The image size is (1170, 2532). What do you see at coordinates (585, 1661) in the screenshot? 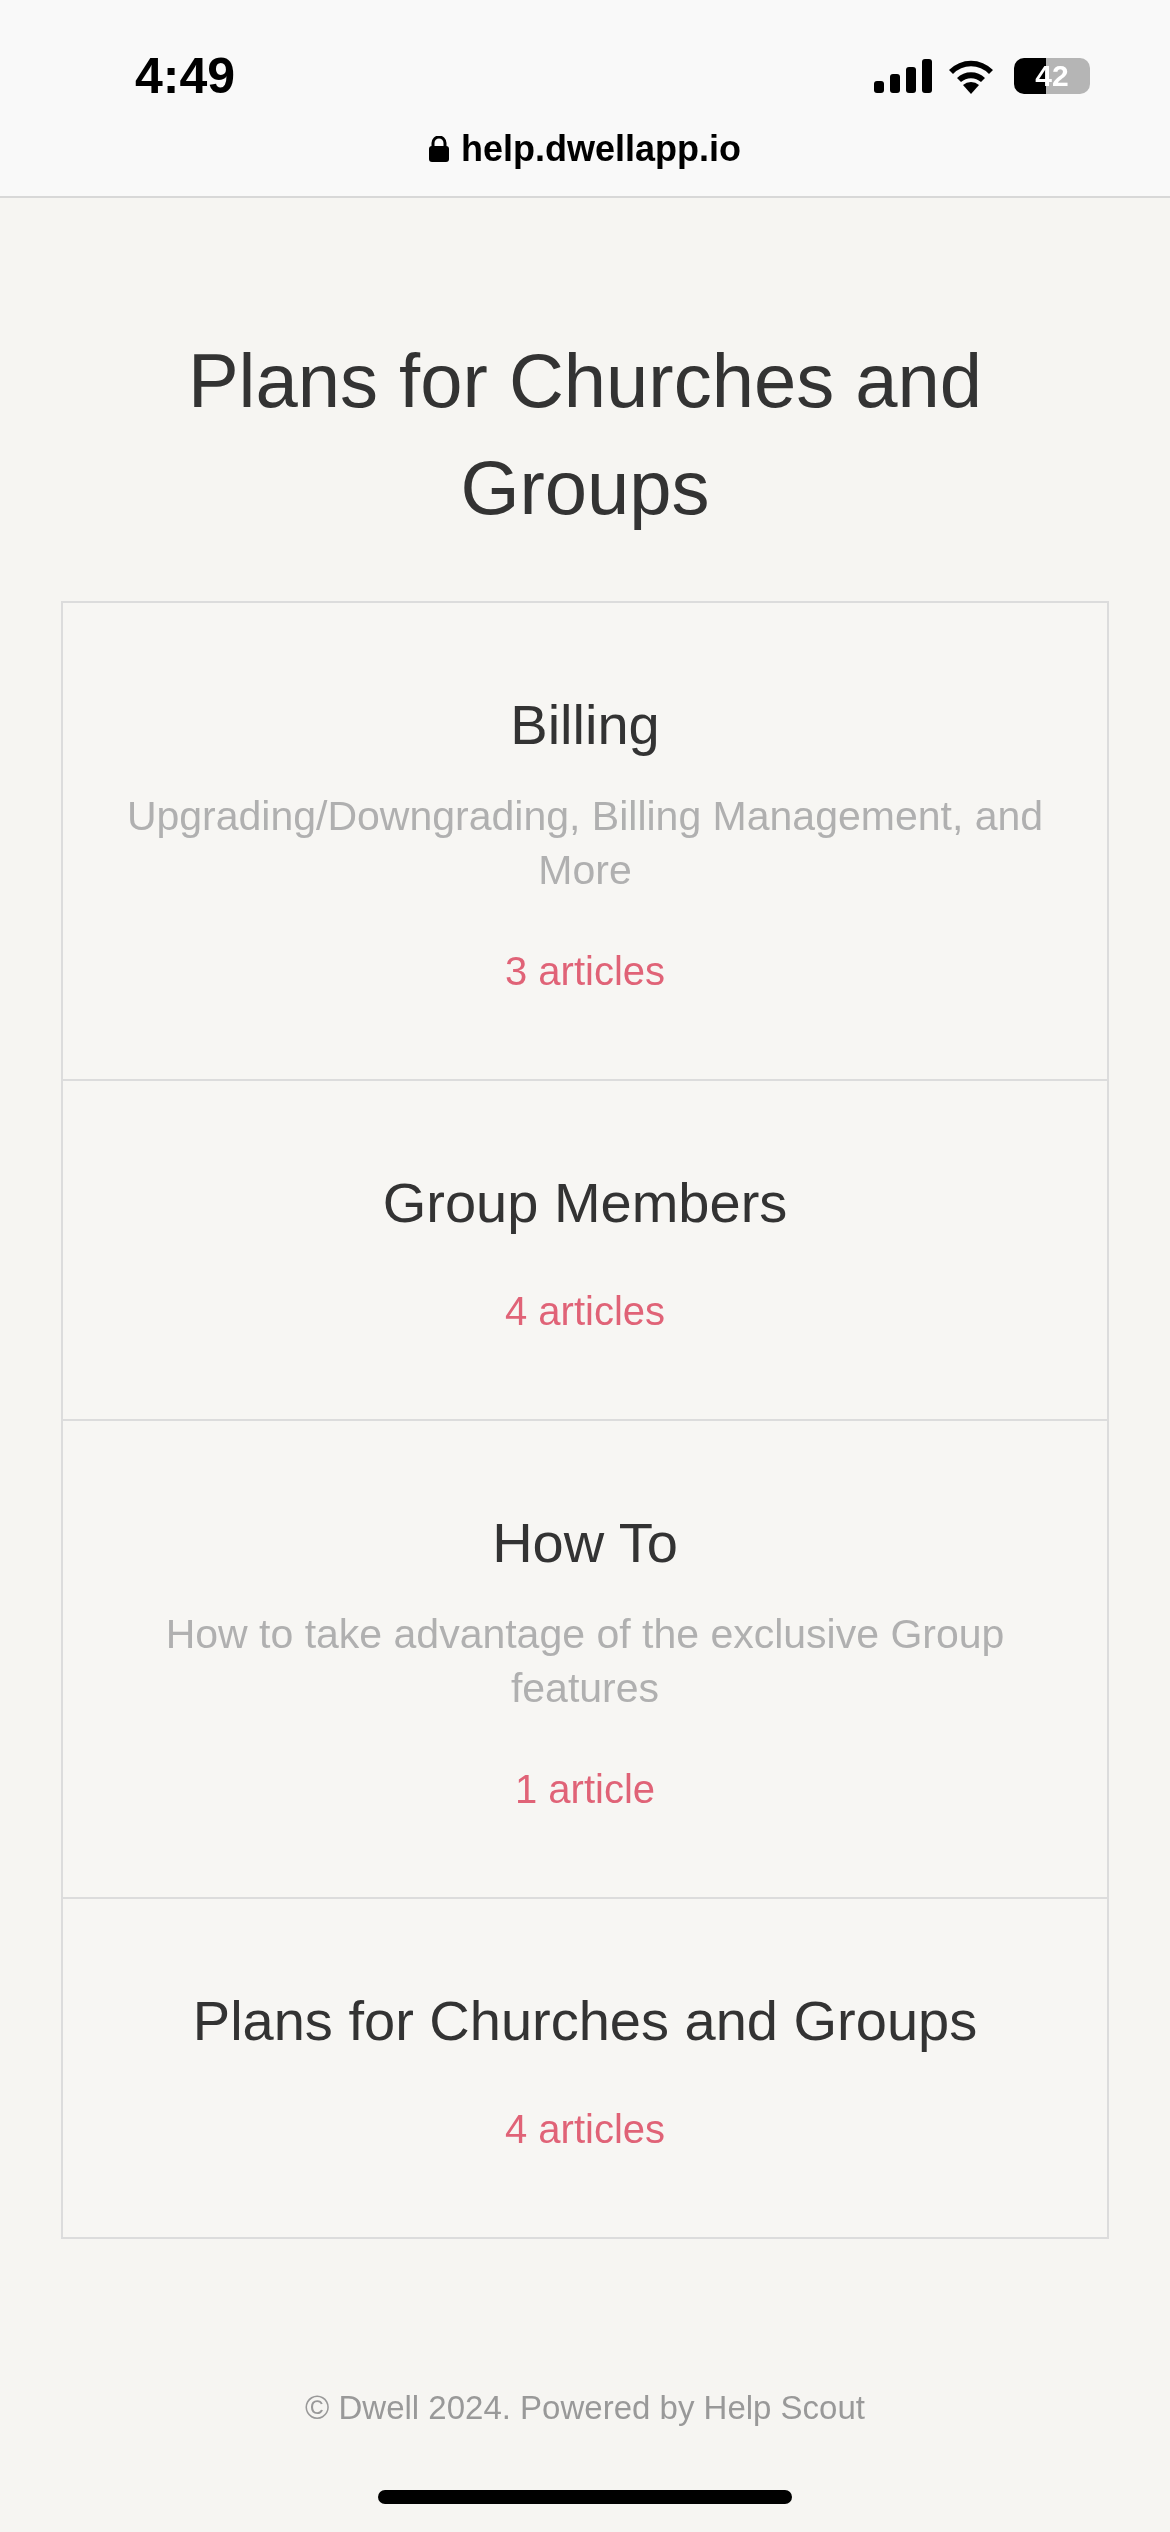
I see `category-description: How to take advantage of the exclusive Group features` at bounding box center [585, 1661].